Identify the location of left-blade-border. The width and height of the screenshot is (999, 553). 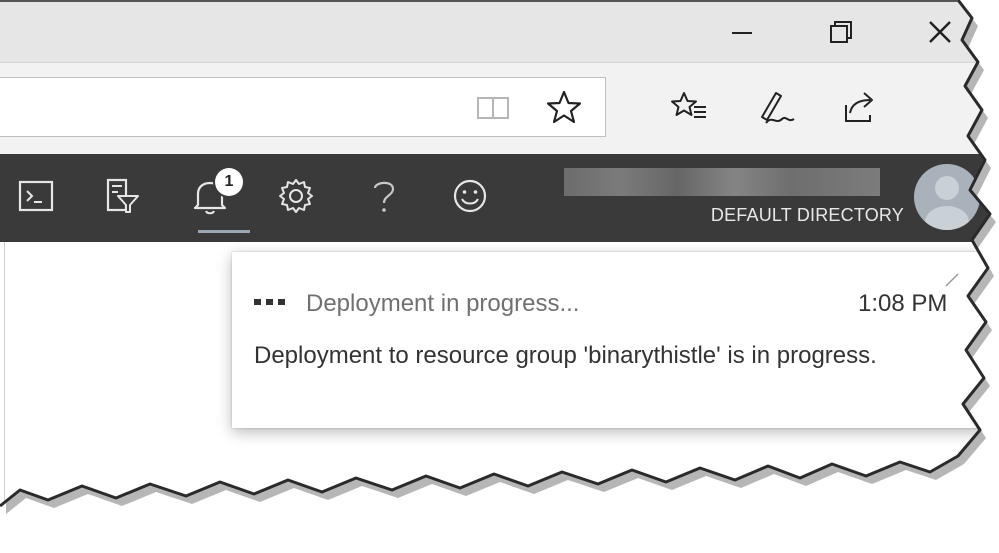
(4, 374).